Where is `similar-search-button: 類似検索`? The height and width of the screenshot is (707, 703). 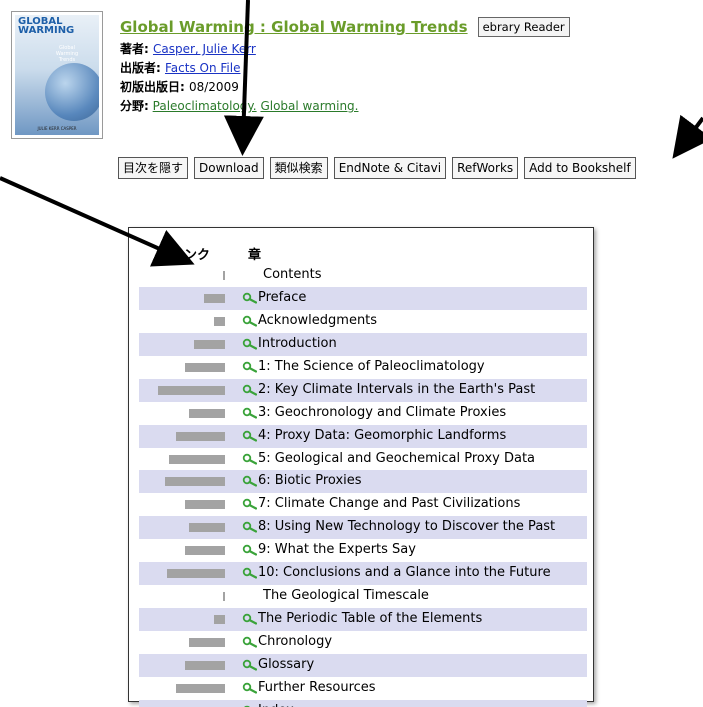 similar-search-button: 類似検索 is located at coordinates (298, 168).